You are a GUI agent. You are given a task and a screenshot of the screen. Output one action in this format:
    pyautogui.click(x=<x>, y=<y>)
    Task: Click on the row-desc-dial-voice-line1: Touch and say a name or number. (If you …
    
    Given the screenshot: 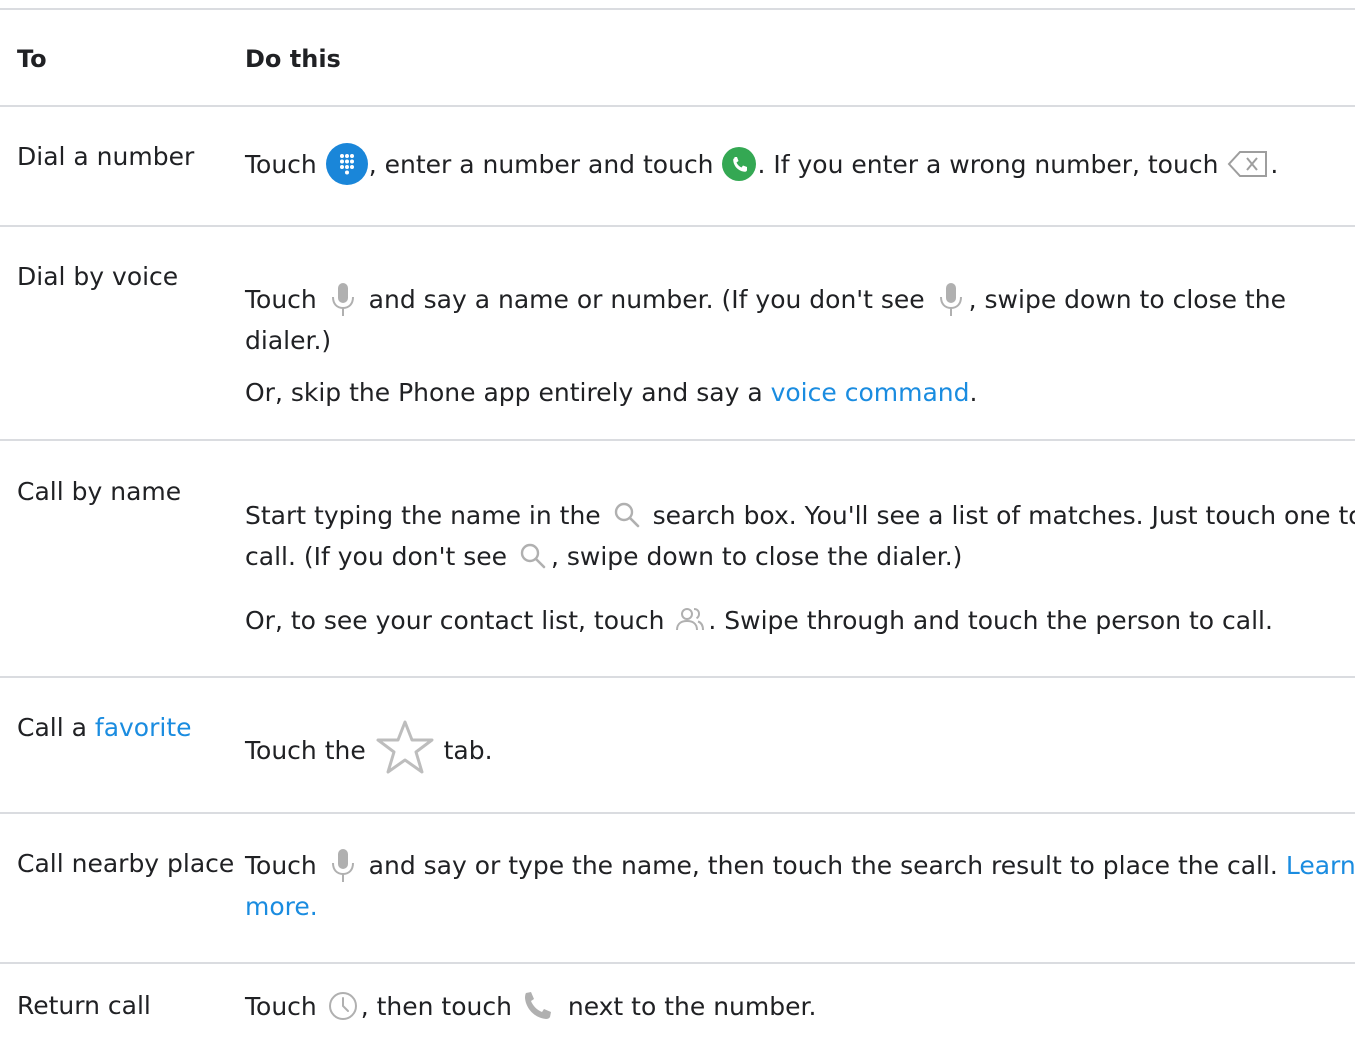 What is the action you would take?
    pyautogui.click(x=765, y=300)
    